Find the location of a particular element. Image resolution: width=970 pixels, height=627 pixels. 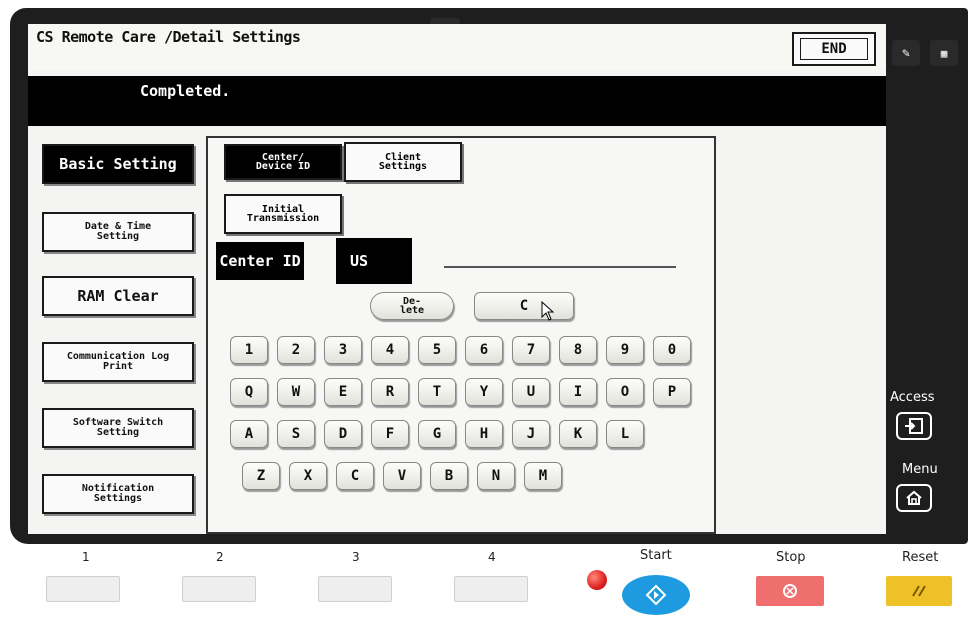

end-button-frame is located at coordinates (834, 49).